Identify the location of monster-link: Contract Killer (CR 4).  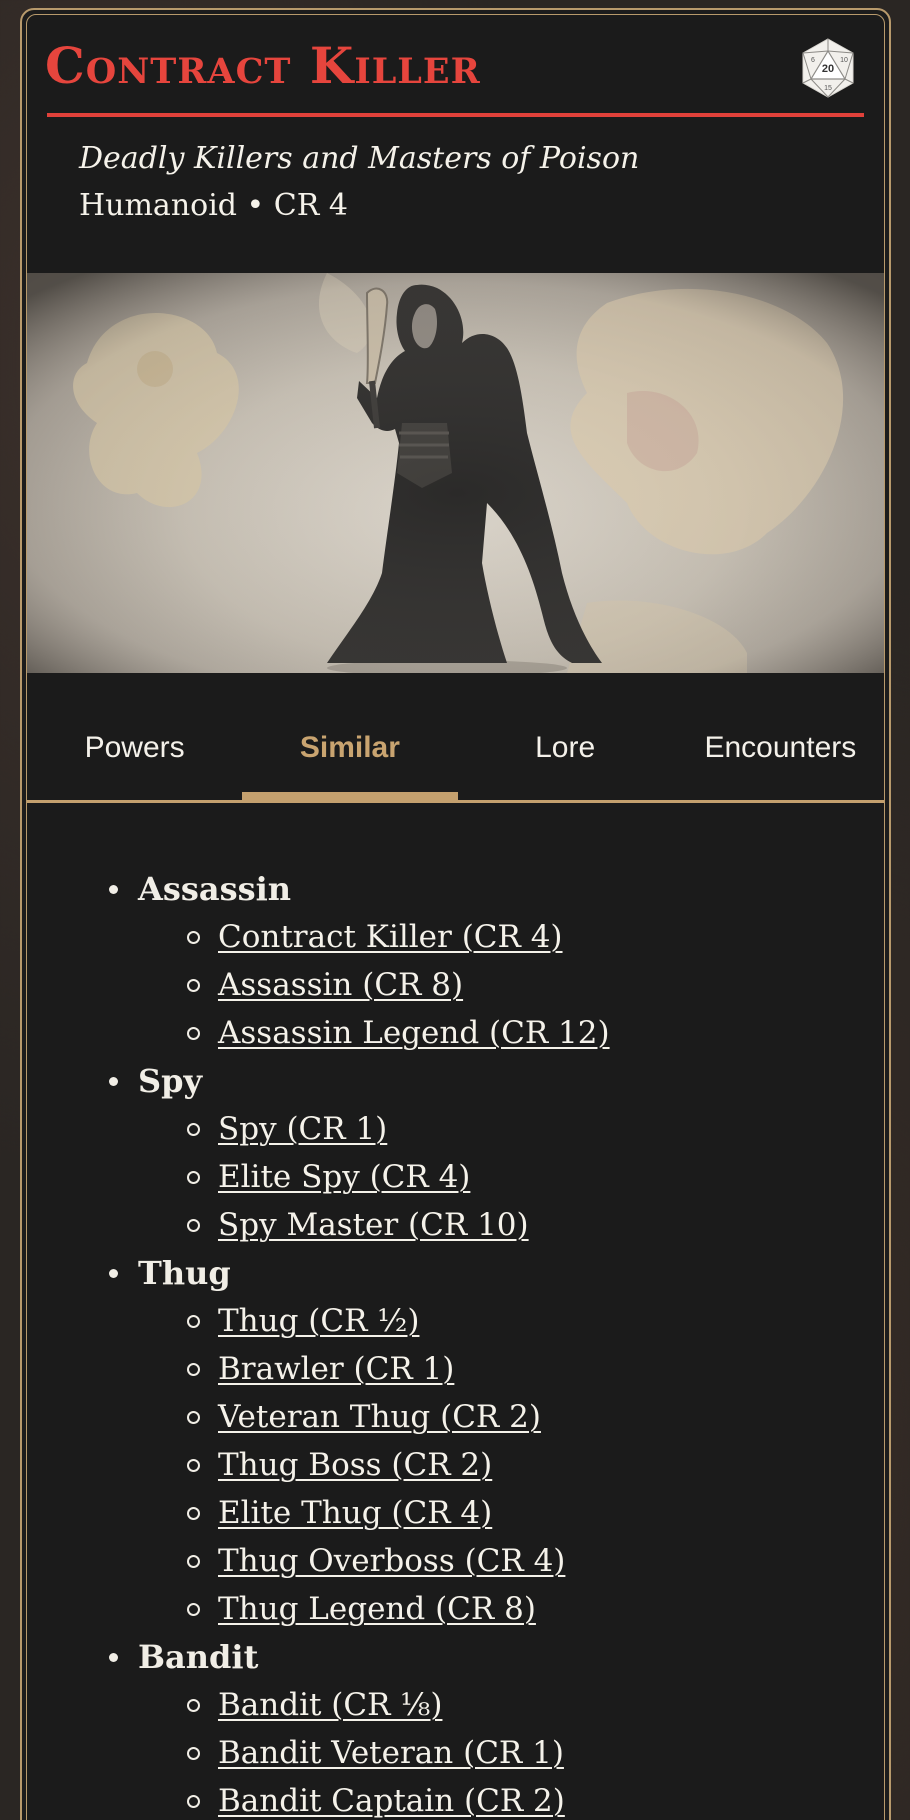
(390, 937).